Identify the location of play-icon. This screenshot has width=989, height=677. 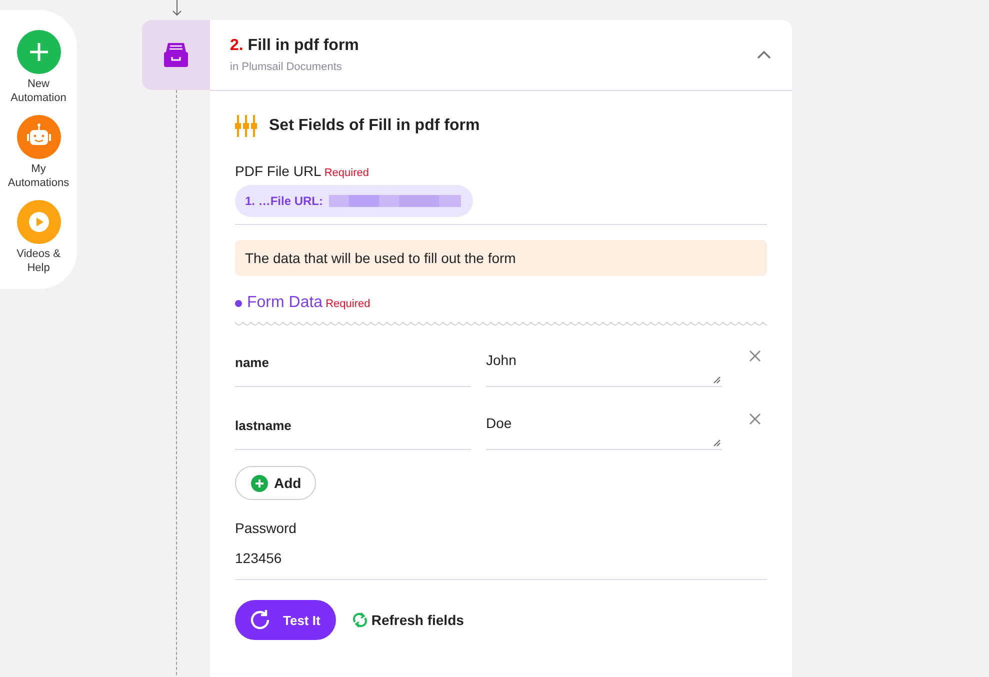
(38, 222).